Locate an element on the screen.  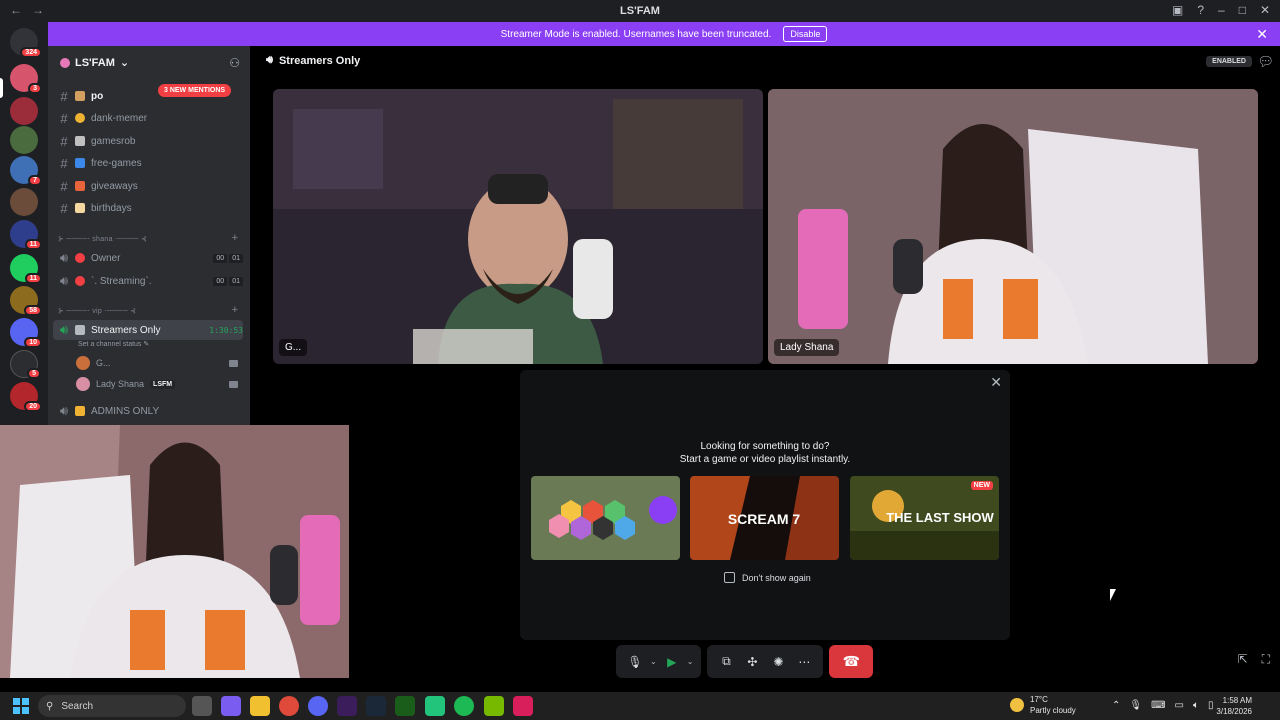
voice-channel-streamers-only: 🔊︎ Streamers Only 1:30:53 is located at coordinates (148, 330).